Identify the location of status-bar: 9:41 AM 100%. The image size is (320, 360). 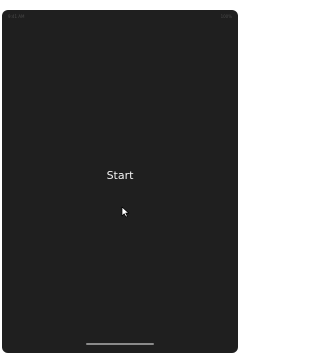
(120, 16).